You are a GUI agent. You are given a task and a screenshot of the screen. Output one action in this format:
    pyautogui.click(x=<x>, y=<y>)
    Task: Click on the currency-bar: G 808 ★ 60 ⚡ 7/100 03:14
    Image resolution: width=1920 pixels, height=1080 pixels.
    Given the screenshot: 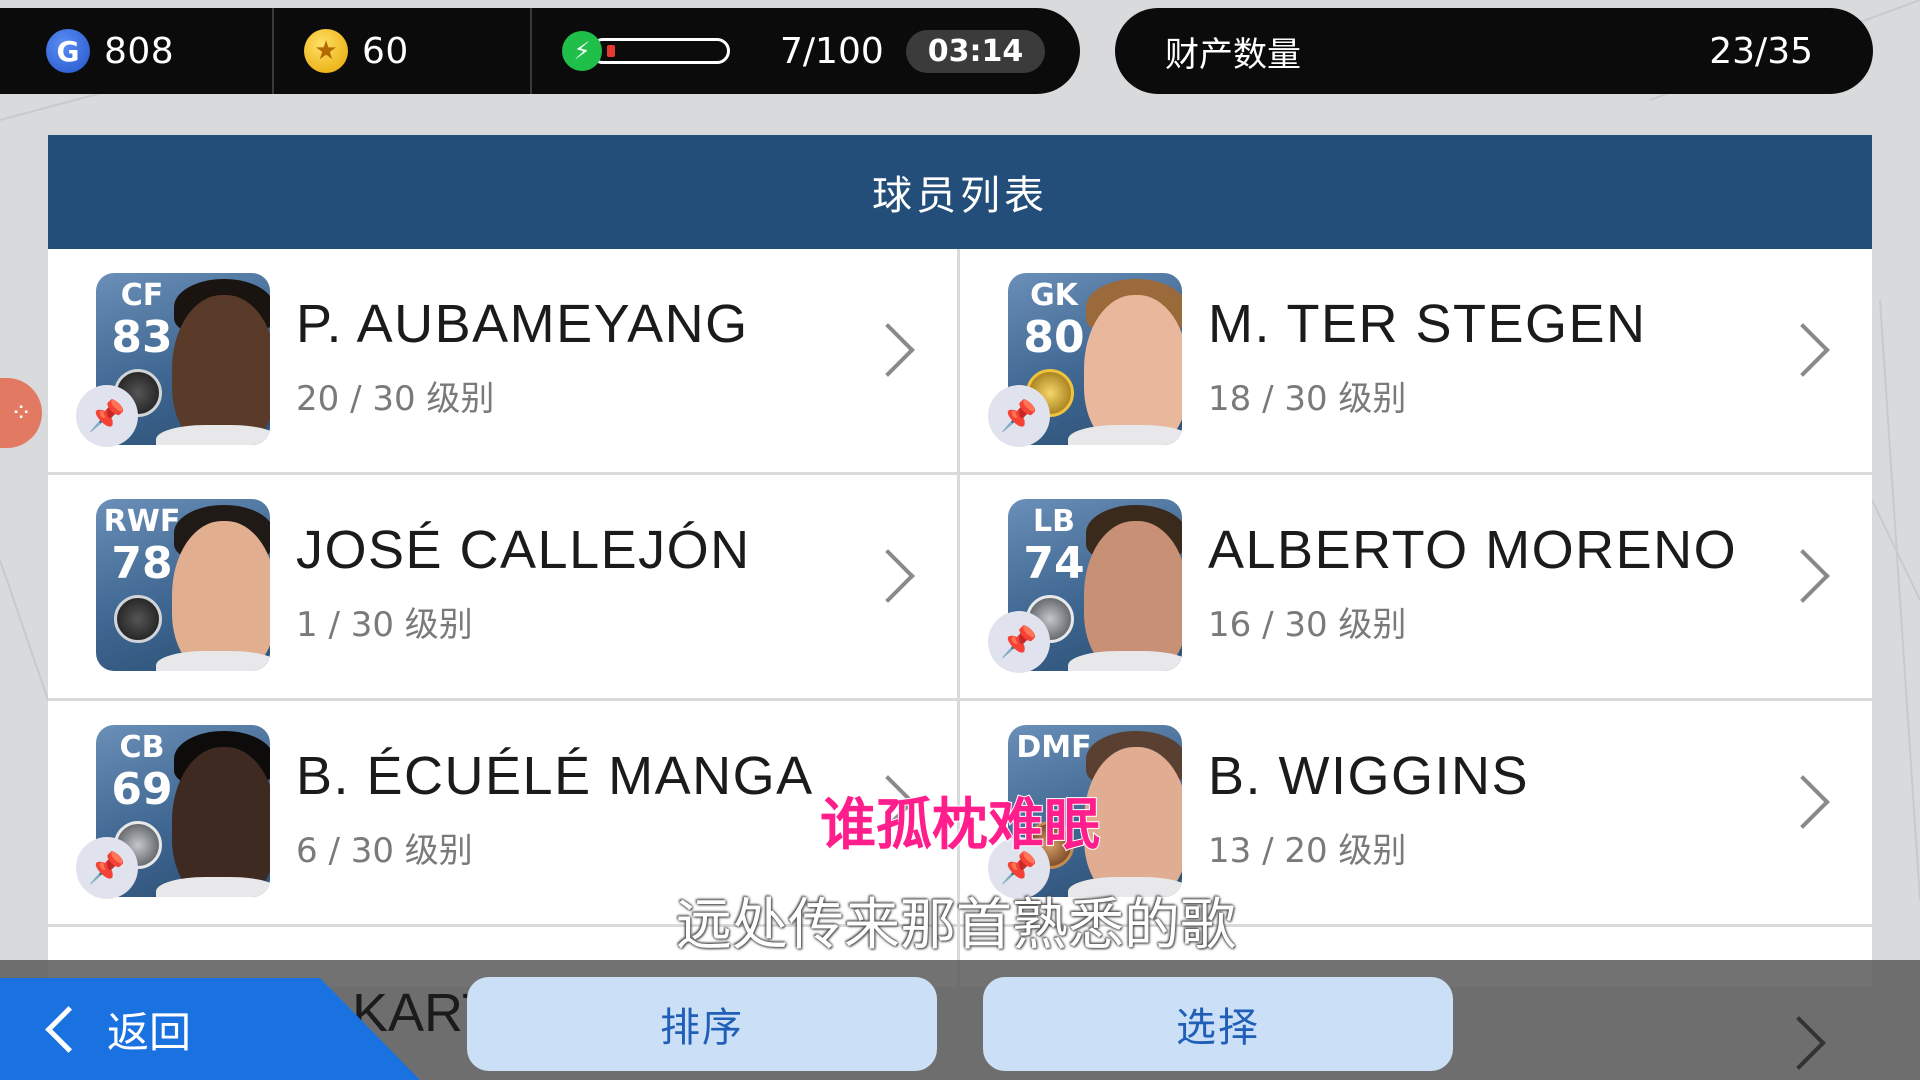 What is the action you would take?
    pyautogui.click(x=540, y=51)
    